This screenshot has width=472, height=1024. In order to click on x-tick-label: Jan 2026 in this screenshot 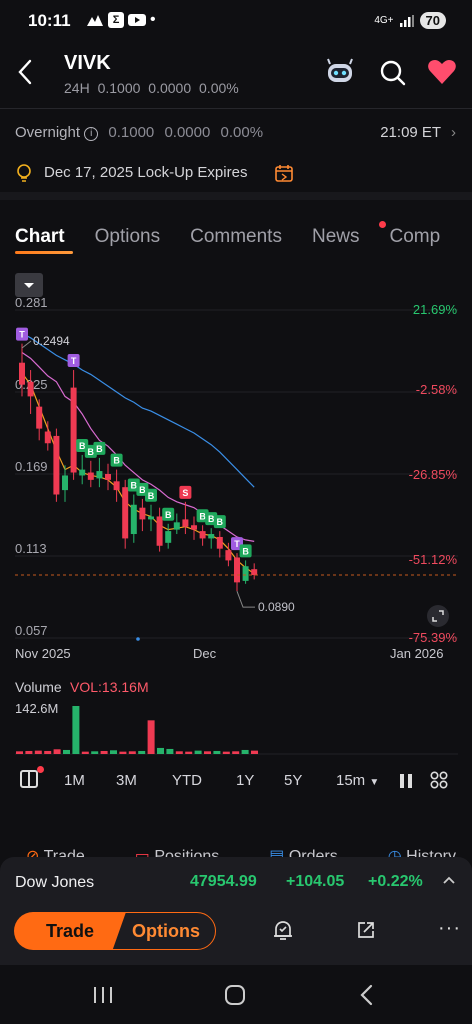, I will do `click(417, 653)`.